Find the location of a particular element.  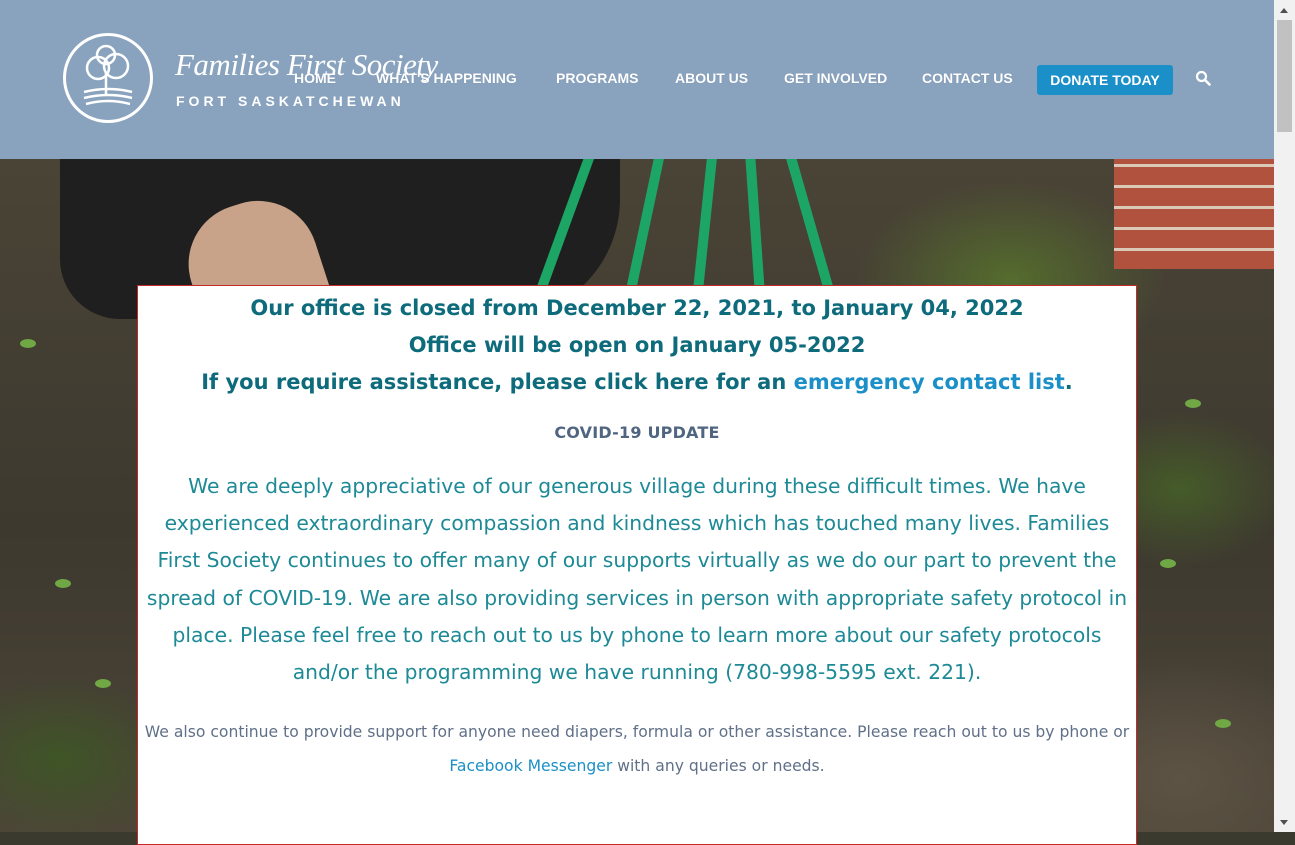

page-scrollbar is located at coordinates (1284, 416).